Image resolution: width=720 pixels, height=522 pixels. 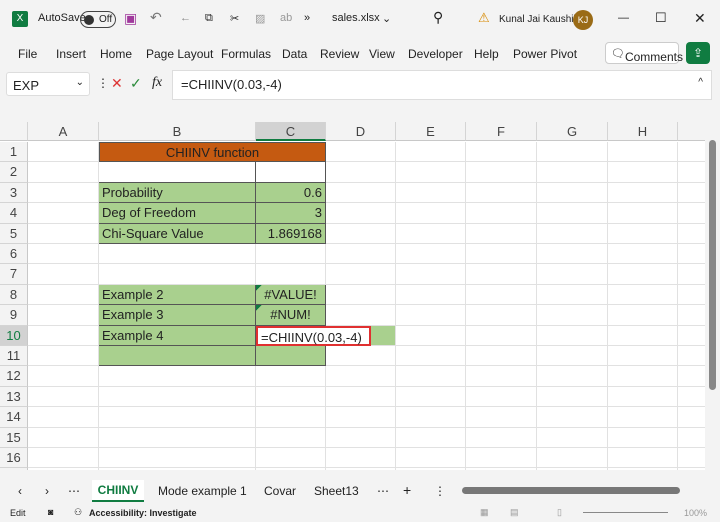 What do you see at coordinates (643, 376) in the screenshot?
I see `cell-h12` at bounding box center [643, 376].